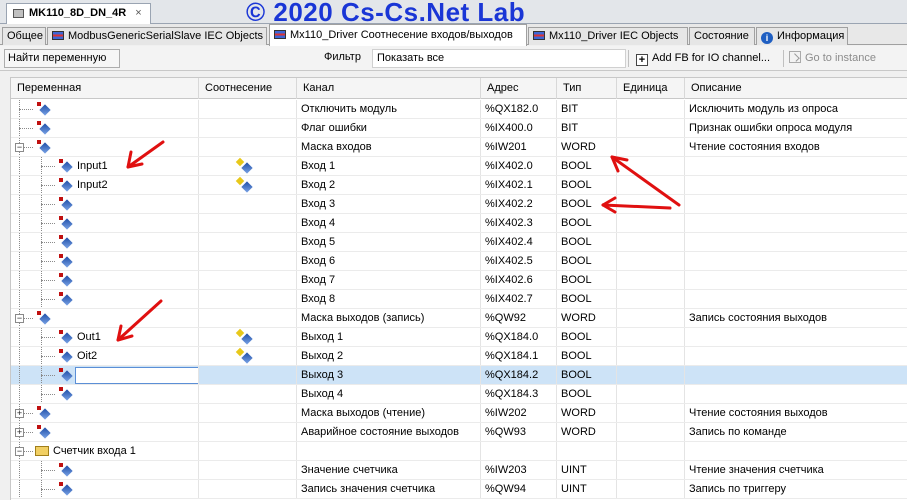 Image resolution: width=907 pixels, height=500 pixels. I want to click on tab-status: Состояние, so click(722, 36).